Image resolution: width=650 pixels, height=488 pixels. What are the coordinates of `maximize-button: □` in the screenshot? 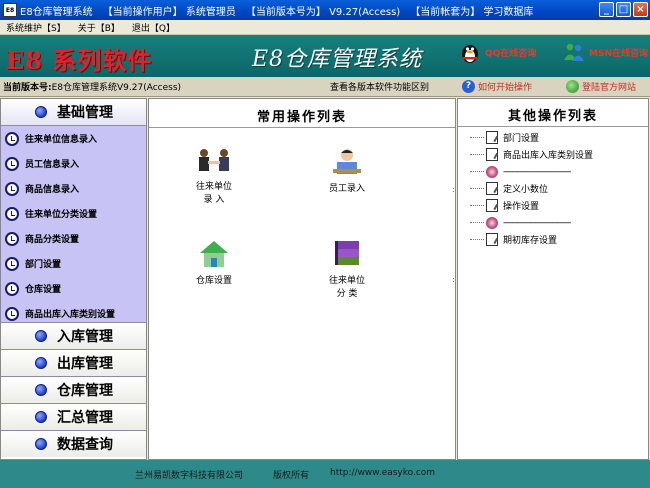 It's located at (623, 9).